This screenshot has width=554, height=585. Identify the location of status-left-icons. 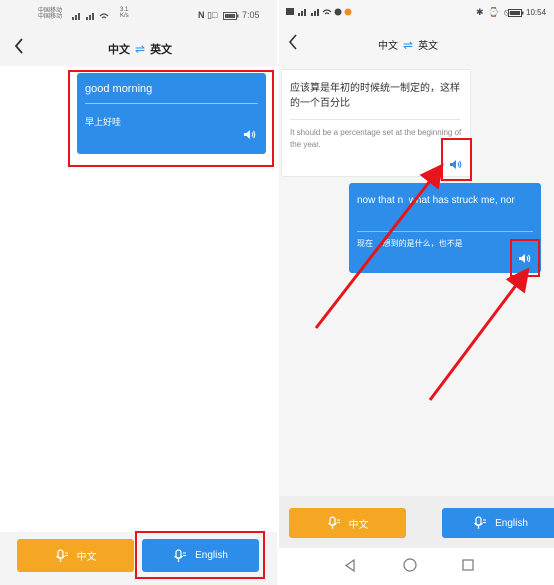
(319, 12).